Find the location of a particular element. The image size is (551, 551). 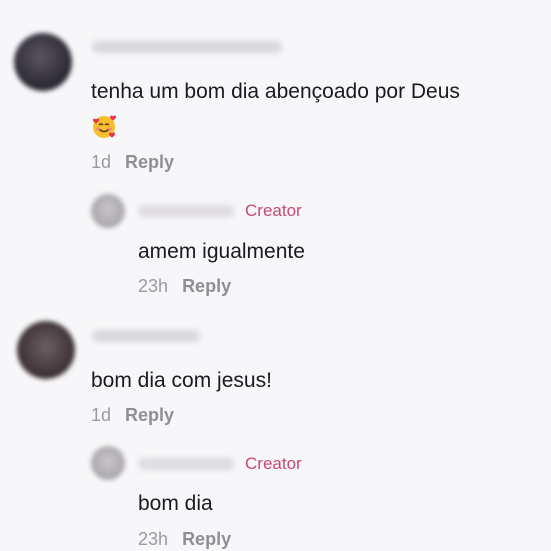

comment-text: tenha um bom dia abençoado por Deus is located at coordinates (275, 91).